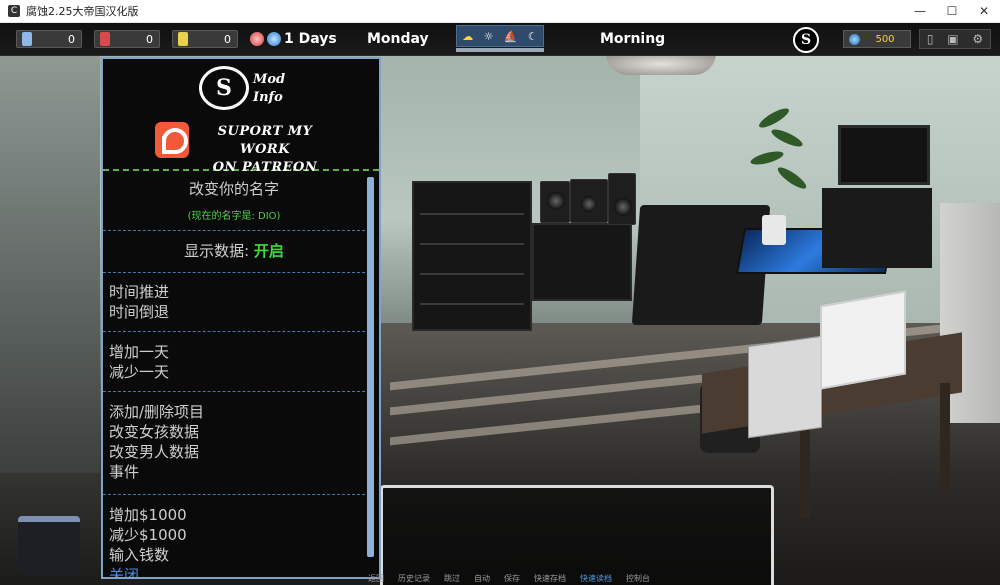 This screenshot has width=1000, height=585. What do you see at coordinates (467, 36) in the screenshot?
I see `cloud-icon: ☁` at bounding box center [467, 36].